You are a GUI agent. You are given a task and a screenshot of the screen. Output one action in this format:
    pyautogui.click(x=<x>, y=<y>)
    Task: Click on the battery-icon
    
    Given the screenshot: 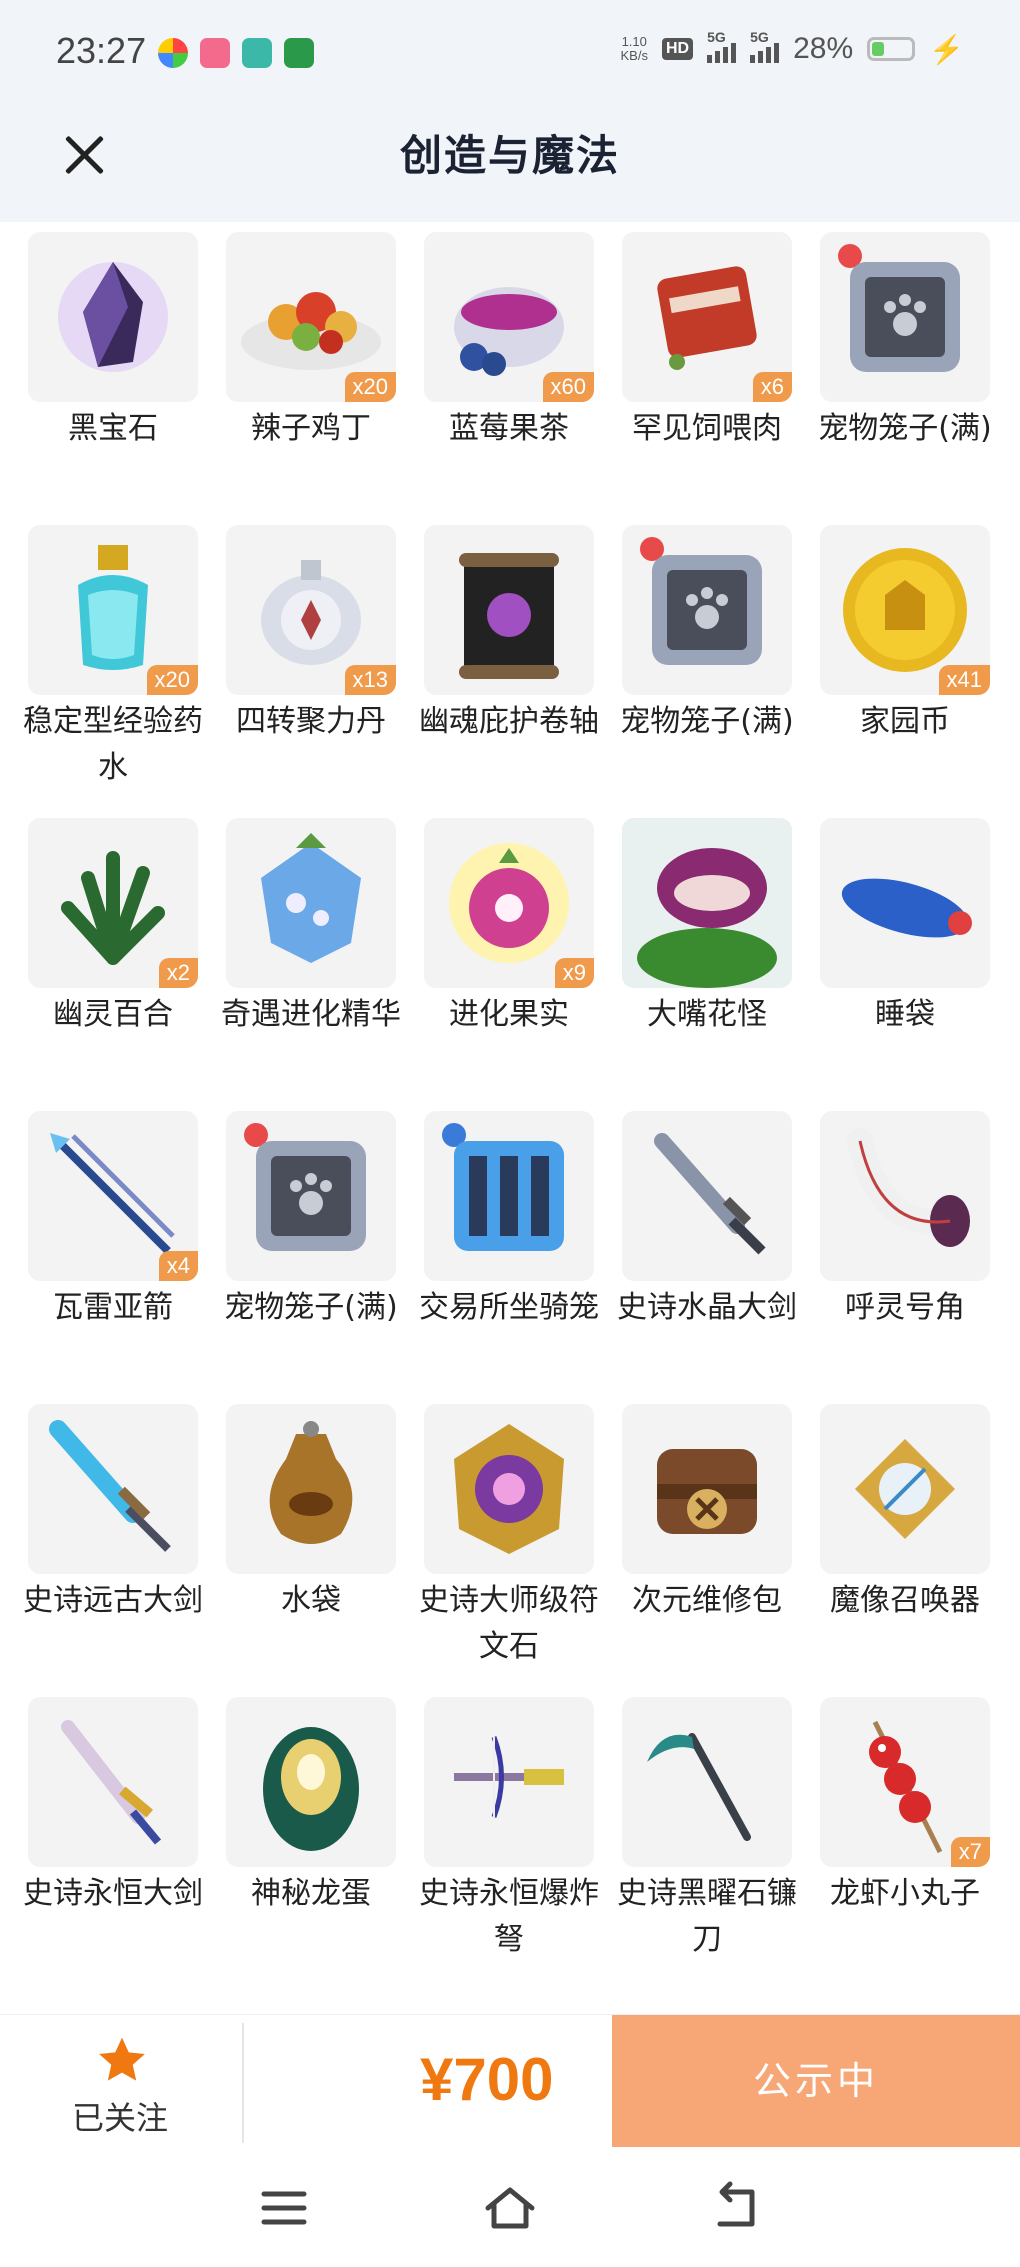 What is the action you would take?
    pyautogui.click(x=891, y=49)
    